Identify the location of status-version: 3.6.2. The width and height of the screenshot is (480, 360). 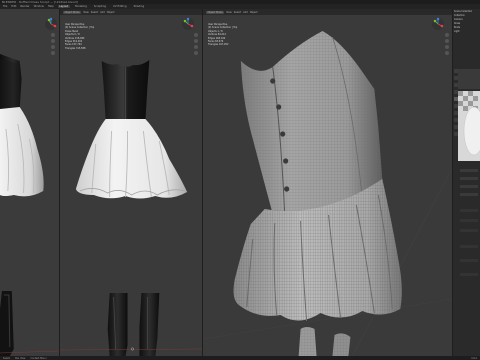
(474, 358).